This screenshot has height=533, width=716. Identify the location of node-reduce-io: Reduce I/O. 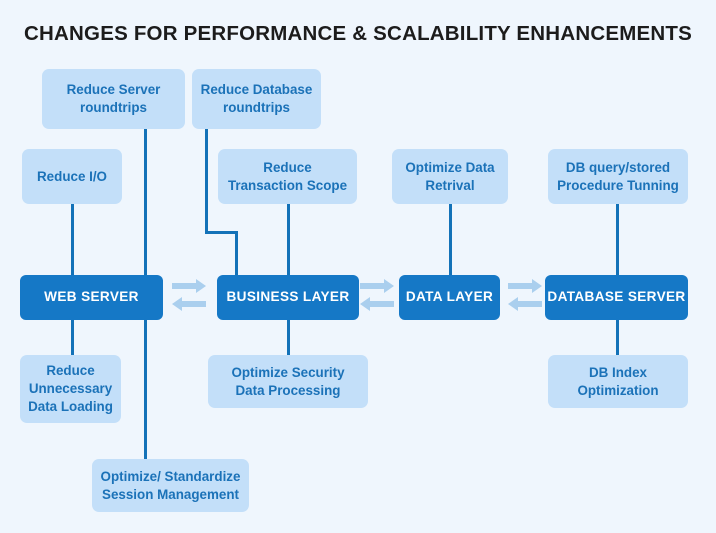
(72, 176).